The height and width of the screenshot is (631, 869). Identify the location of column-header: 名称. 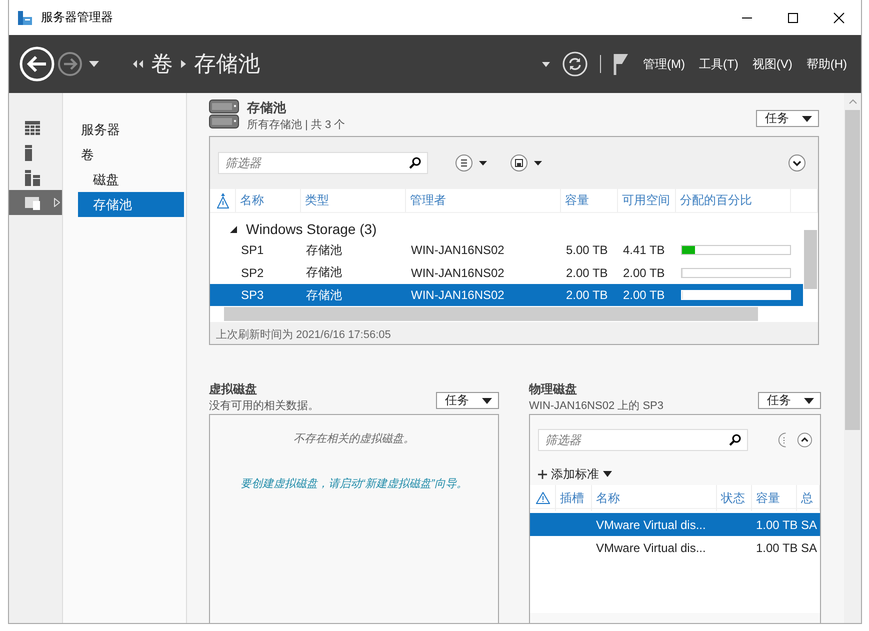
(268, 200).